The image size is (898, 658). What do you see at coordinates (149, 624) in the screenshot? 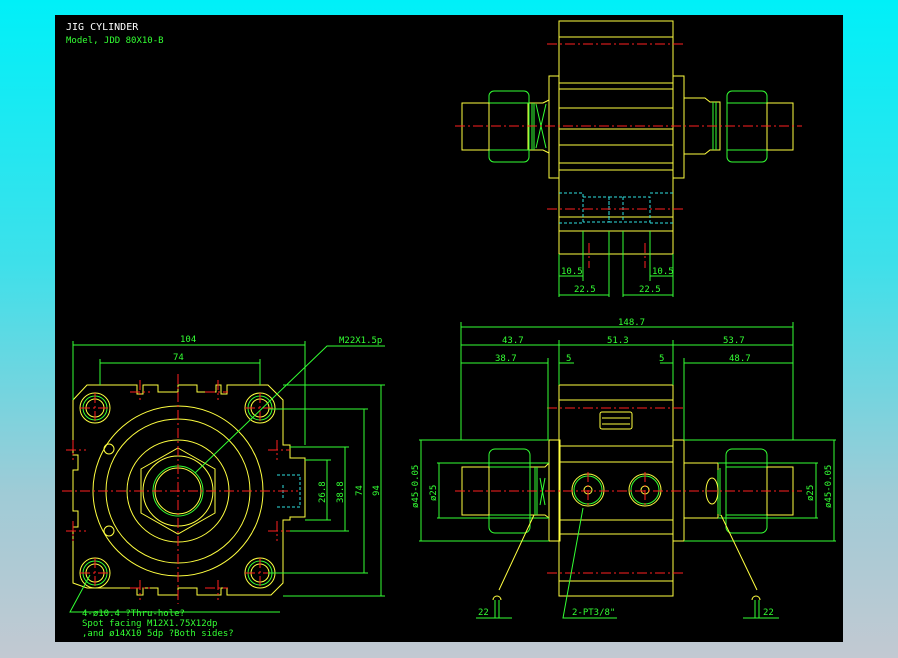
I see `note-spot-facing: Spot facing M12X1.75X12dp` at bounding box center [149, 624].